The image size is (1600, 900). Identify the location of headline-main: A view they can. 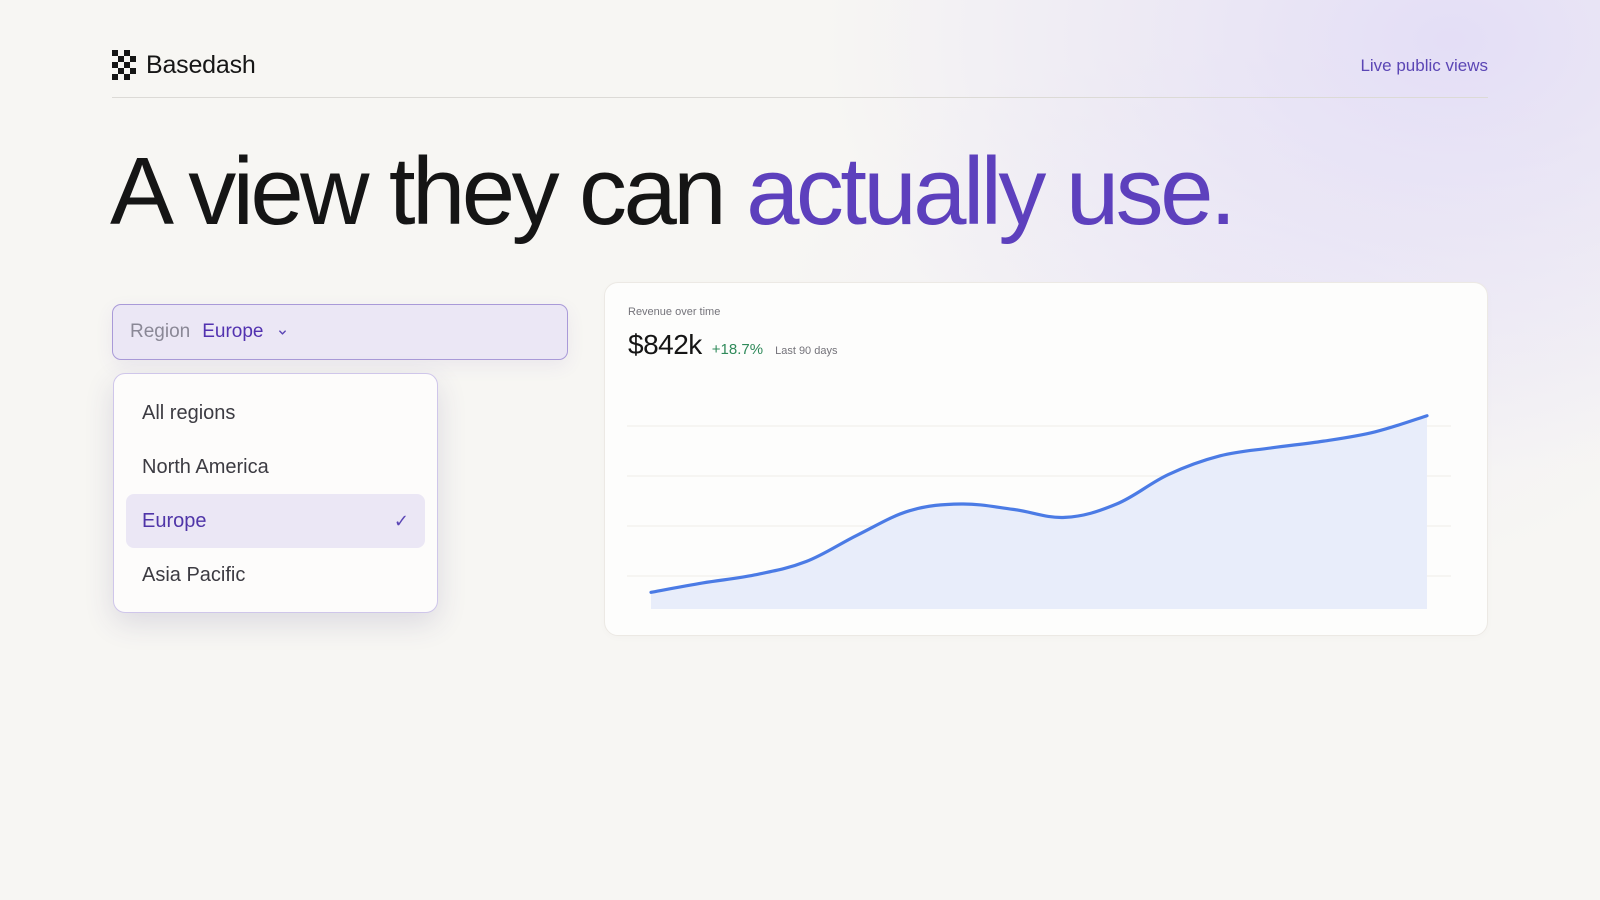
(428, 191).